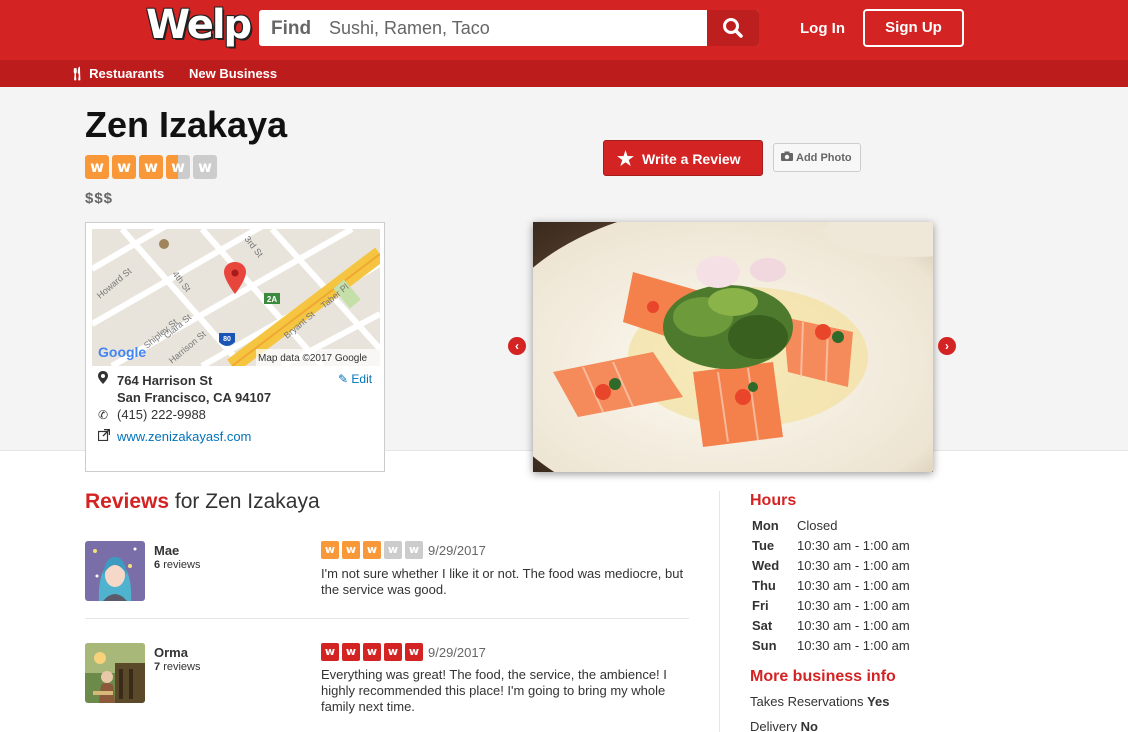  I want to click on info-delivery: Delivery No, so click(784, 725).